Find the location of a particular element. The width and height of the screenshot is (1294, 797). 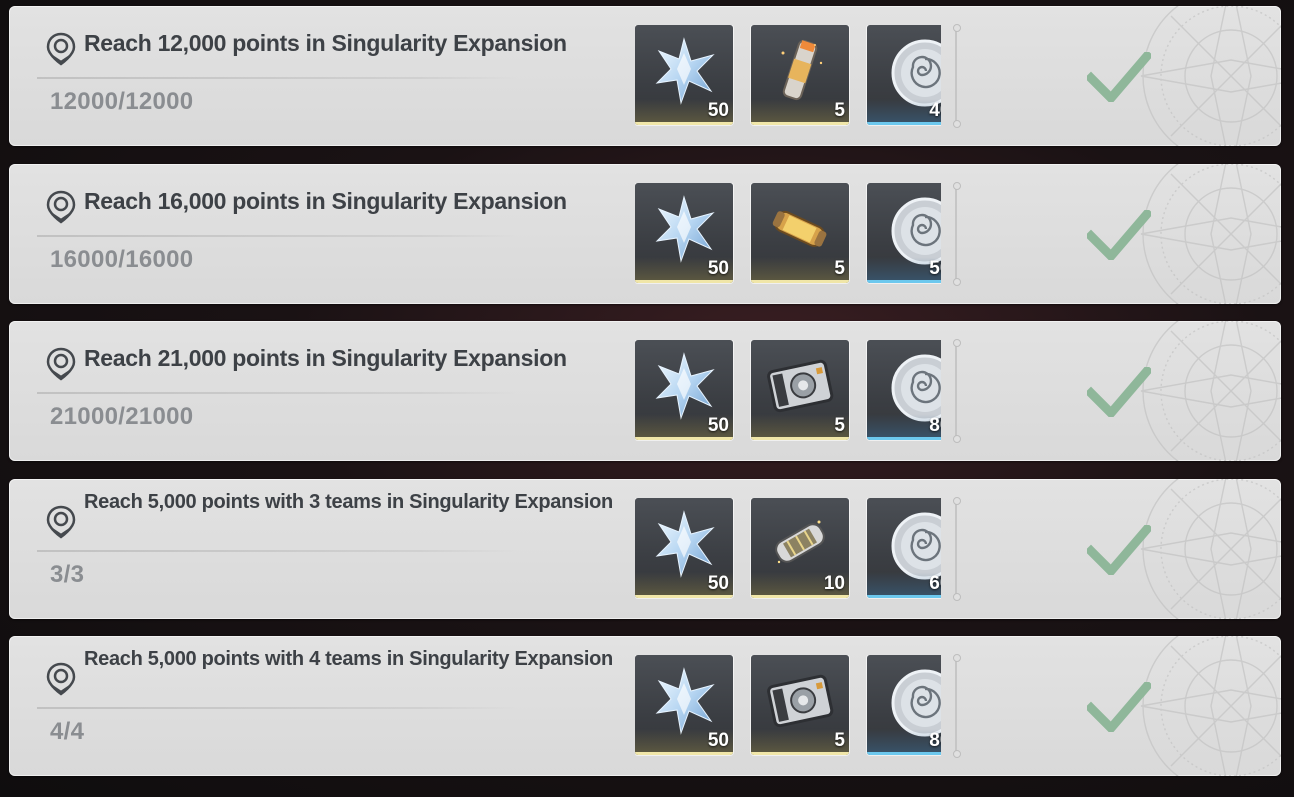

reward-quantity: 10 is located at coordinates (834, 583).